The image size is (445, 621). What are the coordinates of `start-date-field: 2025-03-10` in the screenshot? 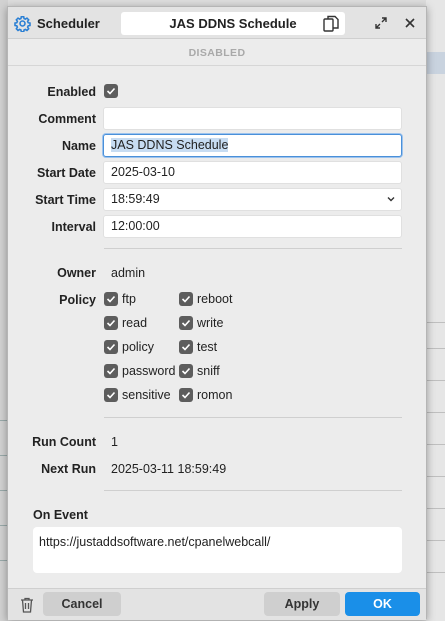 It's located at (252, 172).